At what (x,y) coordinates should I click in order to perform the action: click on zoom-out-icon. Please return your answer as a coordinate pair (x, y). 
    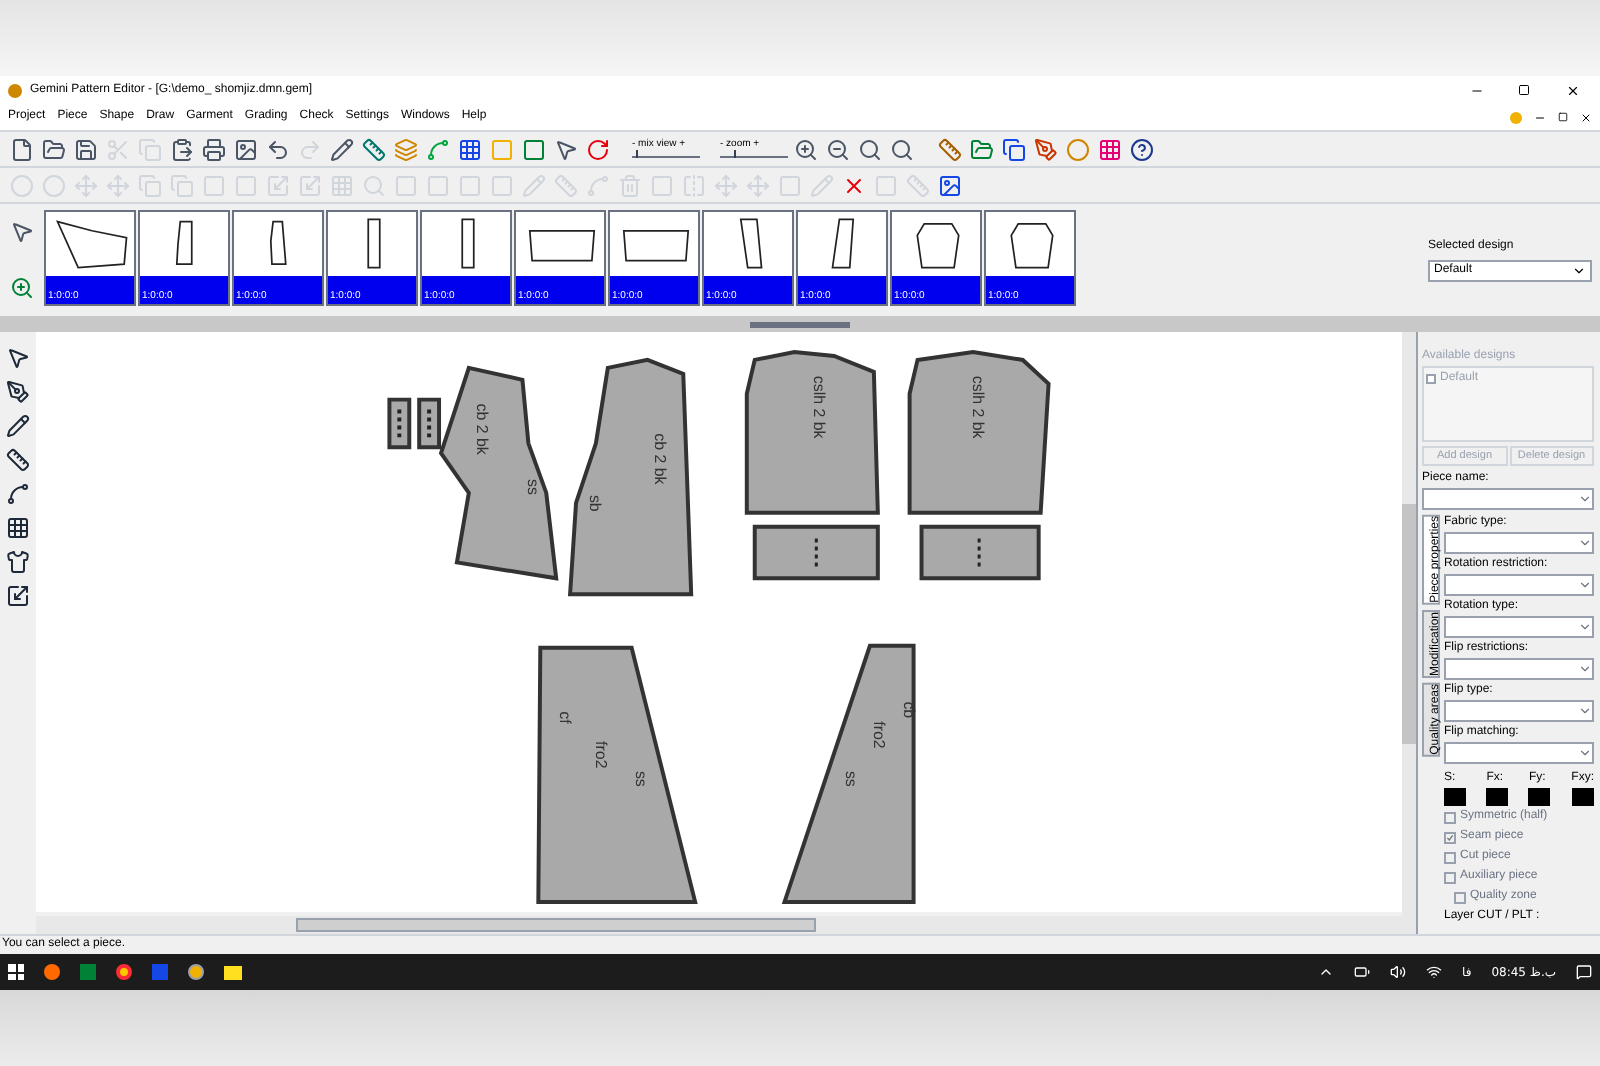
    Looking at the image, I should click on (838, 149).